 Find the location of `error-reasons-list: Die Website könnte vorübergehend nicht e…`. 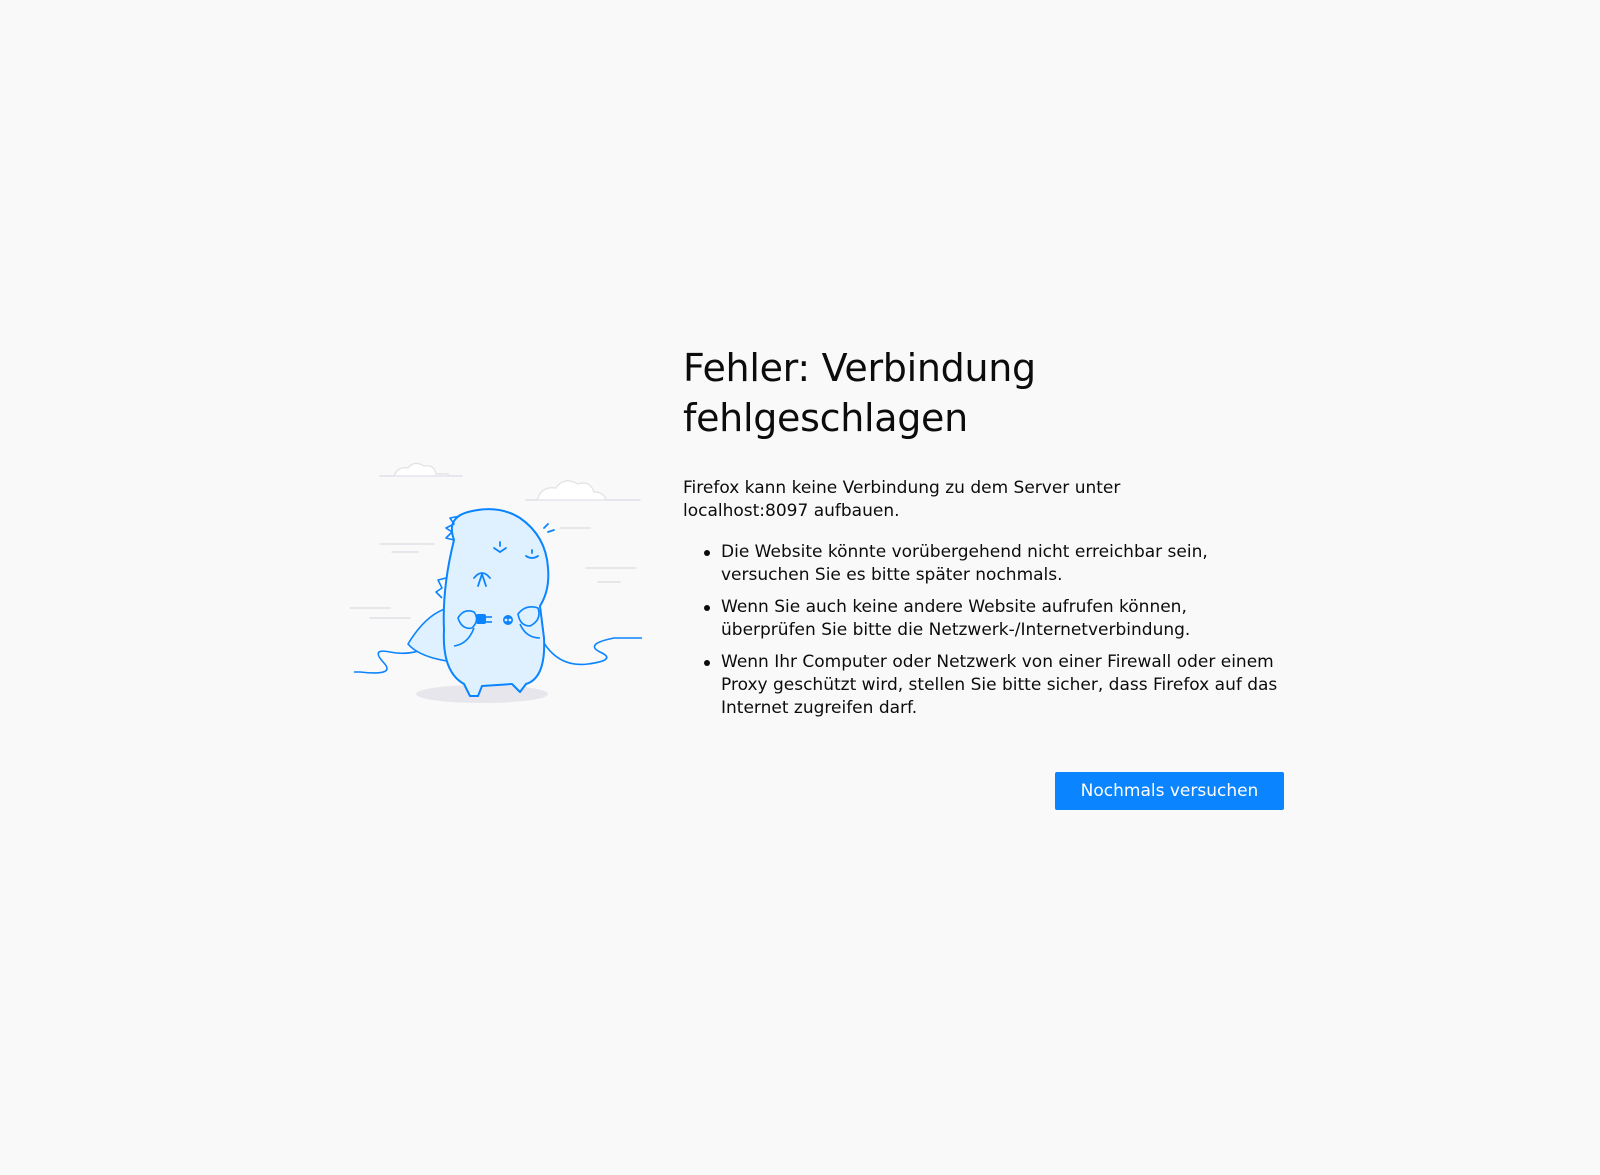

error-reasons-list: Die Website könnte vorübergehend nicht e… is located at coordinates (984, 630).